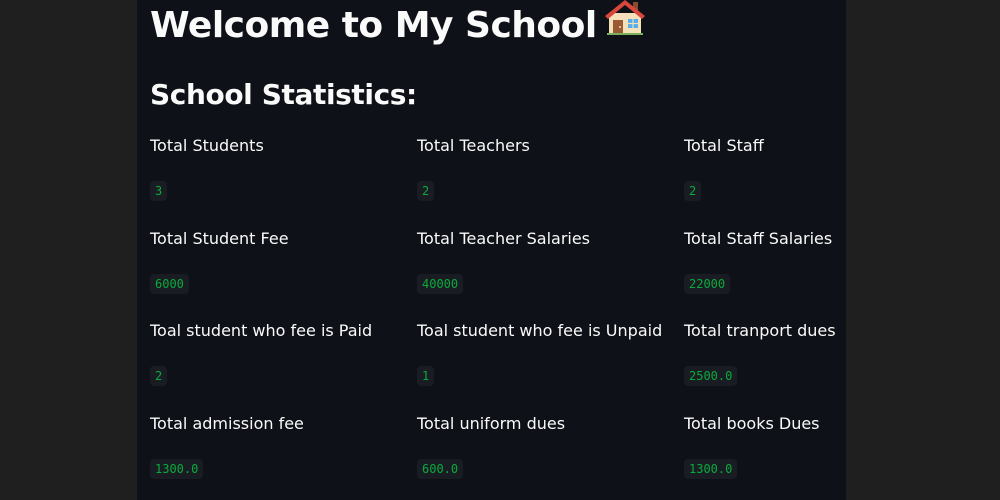 The width and height of the screenshot is (1000, 500). I want to click on section-heading: School Statistics:, so click(283, 94).